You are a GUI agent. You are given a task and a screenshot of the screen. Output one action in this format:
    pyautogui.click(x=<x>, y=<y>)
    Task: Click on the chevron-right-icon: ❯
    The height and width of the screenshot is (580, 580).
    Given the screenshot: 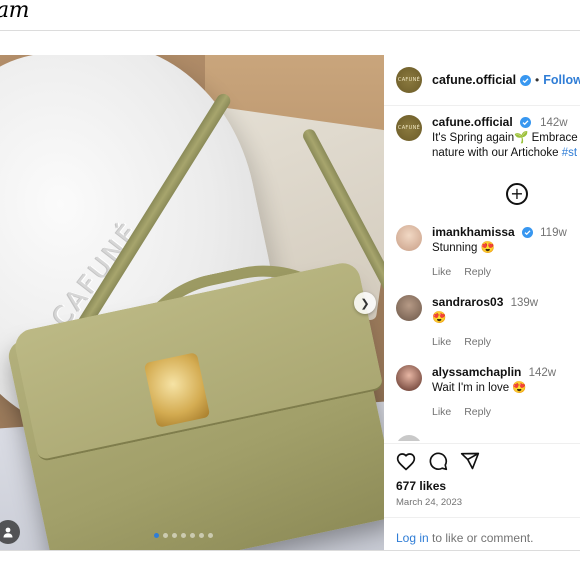 What is the action you would take?
    pyautogui.click(x=365, y=303)
    